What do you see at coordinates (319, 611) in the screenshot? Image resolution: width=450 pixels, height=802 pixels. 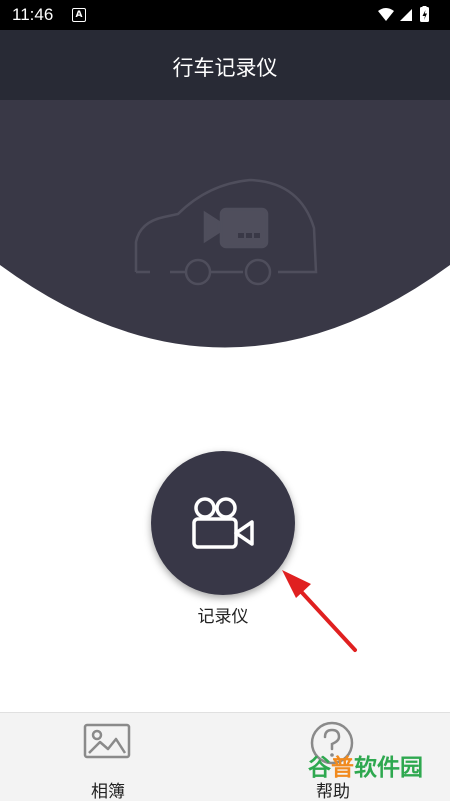 I see `annotation-arrow` at bounding box center [319, 611].